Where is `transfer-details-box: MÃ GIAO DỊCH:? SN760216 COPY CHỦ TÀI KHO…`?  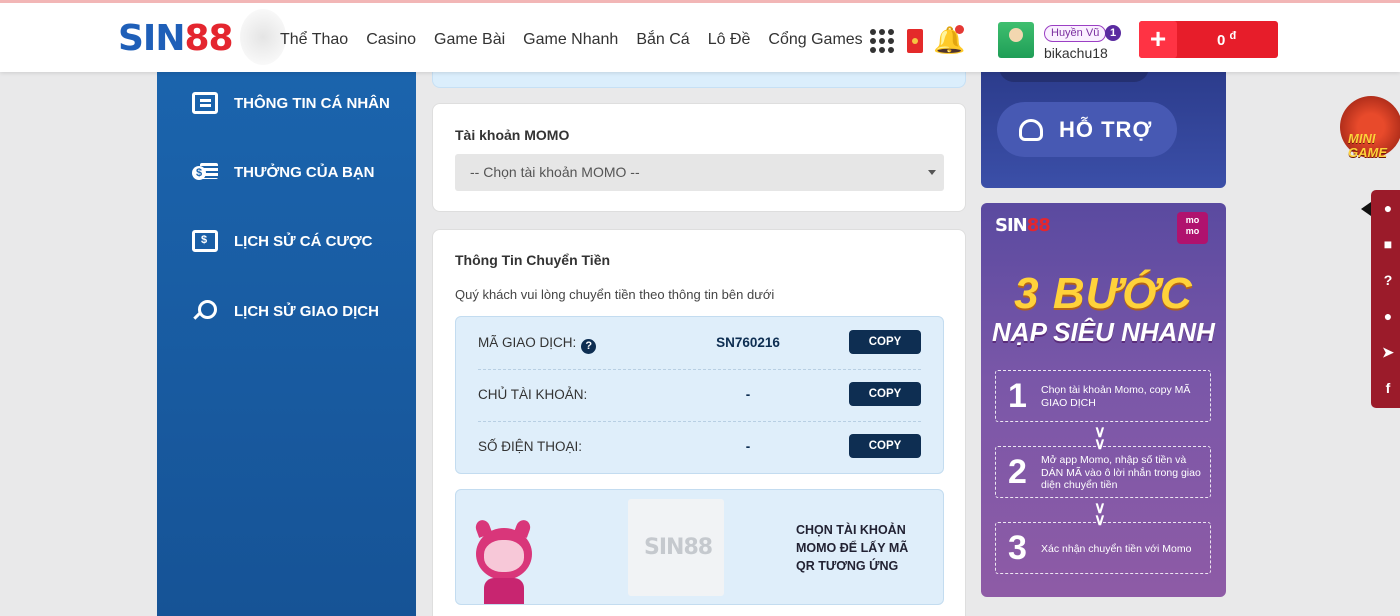 transfer-details-box: MÃ GIAO DỊCH:? SN760216 COPY CHỦ TÀI KHO… is located at coordinates (699, 395).